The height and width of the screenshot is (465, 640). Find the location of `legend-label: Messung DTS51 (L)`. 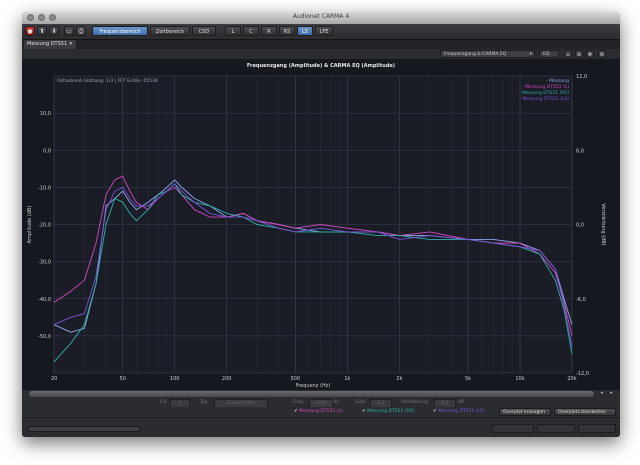

legend-label: Messung DTS51 (L) is located at coordinates (321, 411).